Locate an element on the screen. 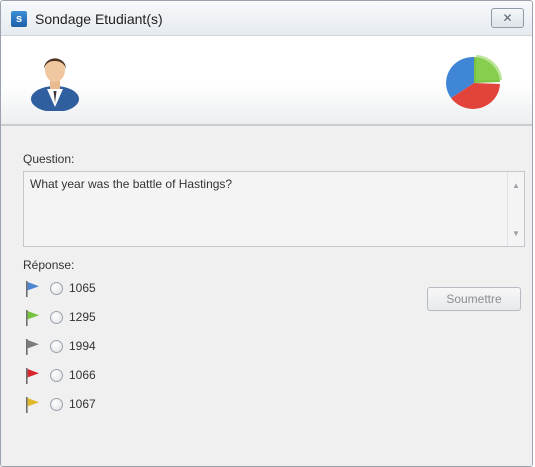 The image size is (535, 467). yellow-flag-icon is located at coordinates (32, 405).